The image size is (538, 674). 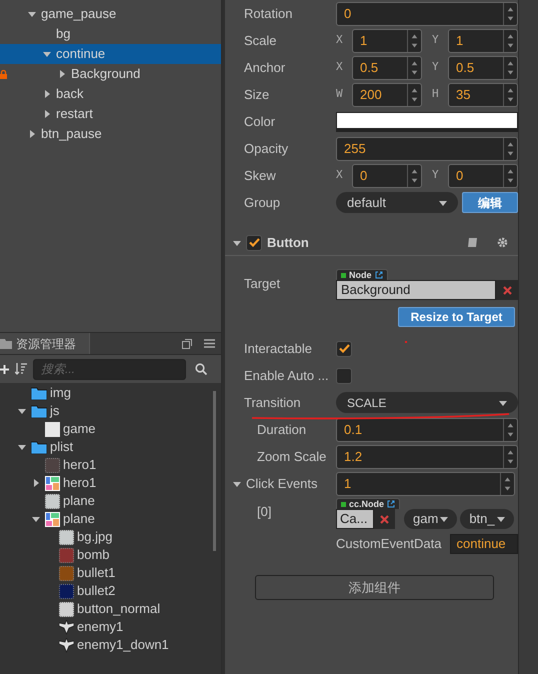 What do you see at coordinates (427, 148) in the screenshot?
I see `number-input-field: 255` at bounding box center [427, 148].